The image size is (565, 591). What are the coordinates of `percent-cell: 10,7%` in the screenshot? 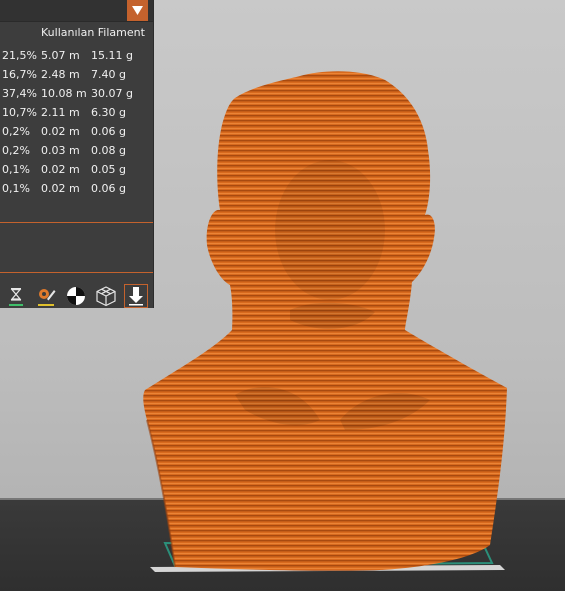 It's located at (19, 112).